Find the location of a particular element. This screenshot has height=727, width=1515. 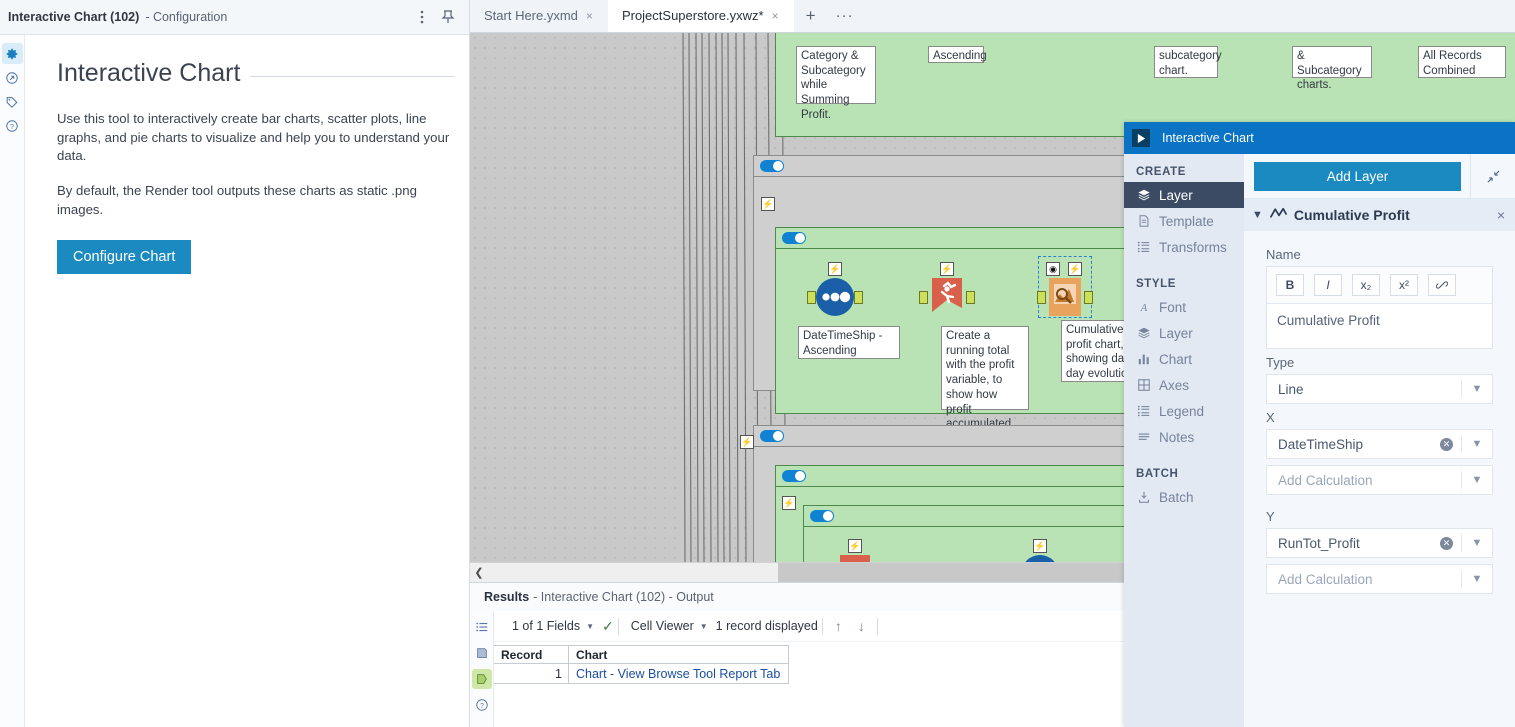

sidebar-item-notes: Notes is located at coordinates (1184, 437).